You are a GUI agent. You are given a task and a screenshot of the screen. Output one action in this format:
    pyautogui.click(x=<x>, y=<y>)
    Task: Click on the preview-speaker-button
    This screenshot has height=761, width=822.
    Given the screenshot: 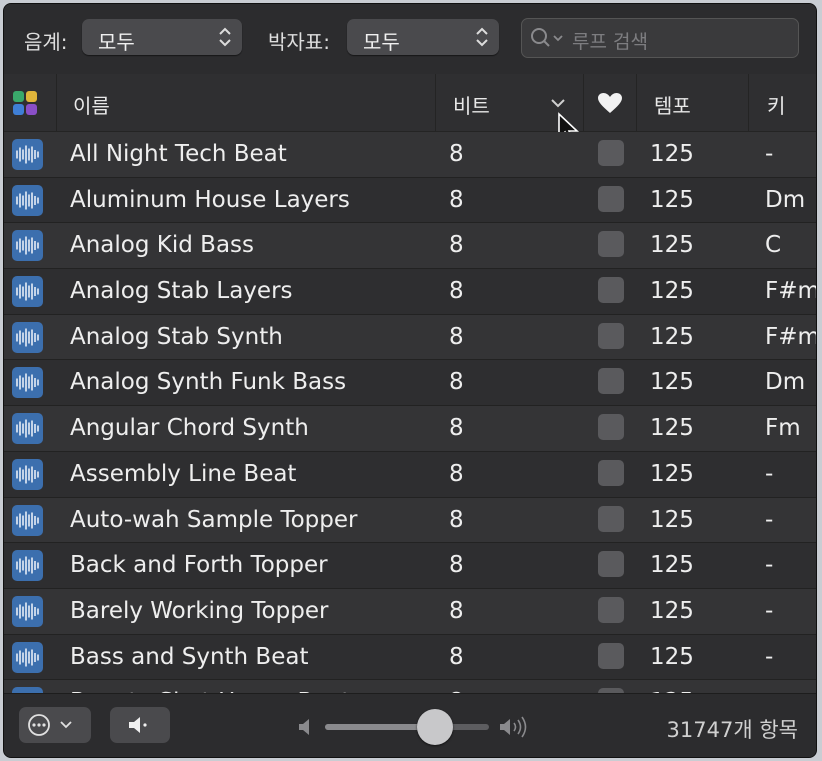 What is the action you would take?
    pyautogui.click(x=140, y=725)
    